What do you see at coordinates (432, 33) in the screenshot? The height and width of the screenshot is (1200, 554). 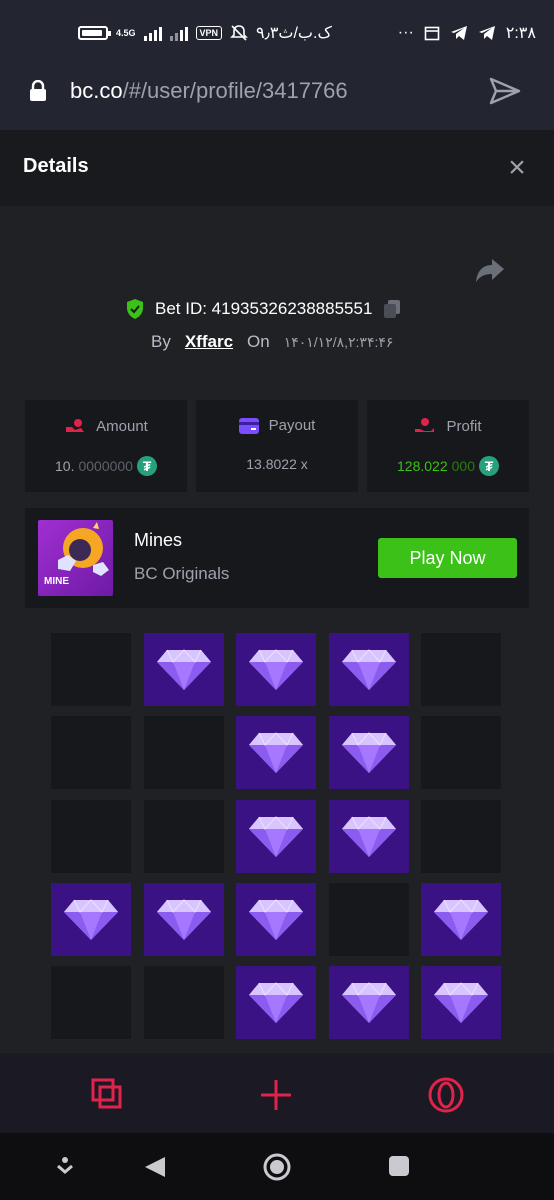 I see `calendar-icon` at bounding box center [432, 33].